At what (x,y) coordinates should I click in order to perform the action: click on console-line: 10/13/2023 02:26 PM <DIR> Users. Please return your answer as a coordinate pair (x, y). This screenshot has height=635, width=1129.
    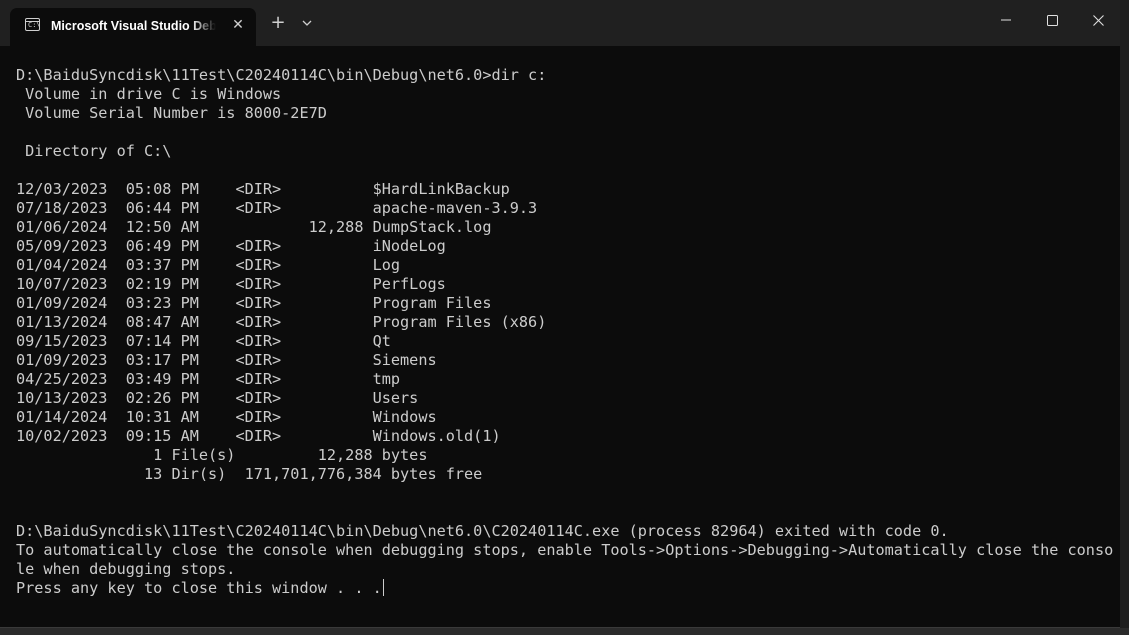
    Looking at the image, I should click on (217, 398).